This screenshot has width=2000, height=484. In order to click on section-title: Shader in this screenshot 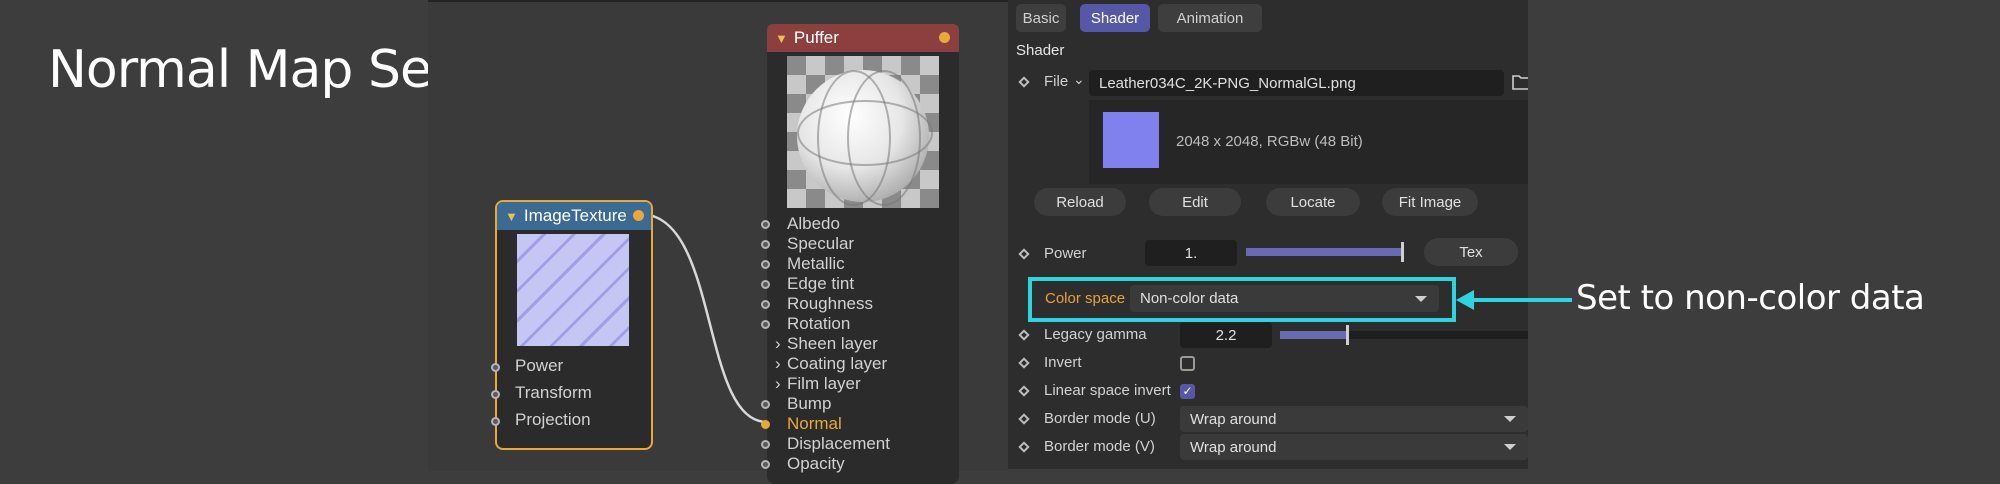, I will do `click(1040, 50)`.